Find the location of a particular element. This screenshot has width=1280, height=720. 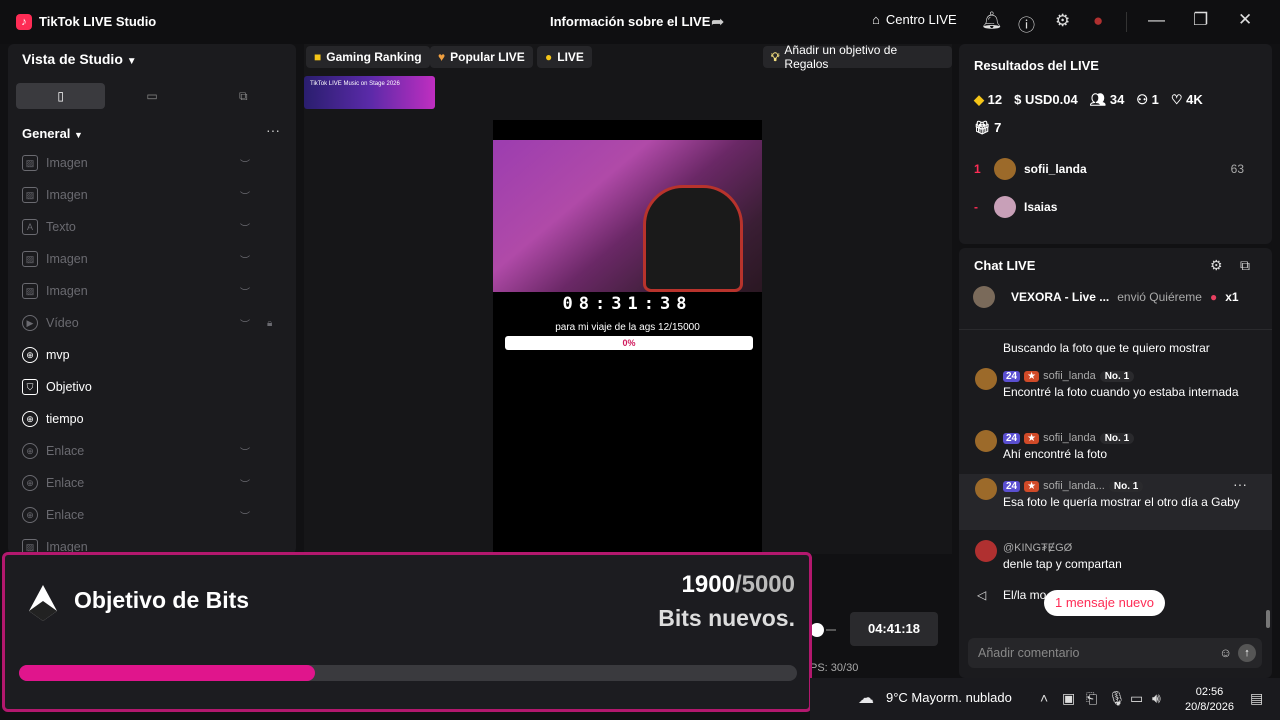

followers-stat: ⚇ 1 is located at coordinates (1147, 100).